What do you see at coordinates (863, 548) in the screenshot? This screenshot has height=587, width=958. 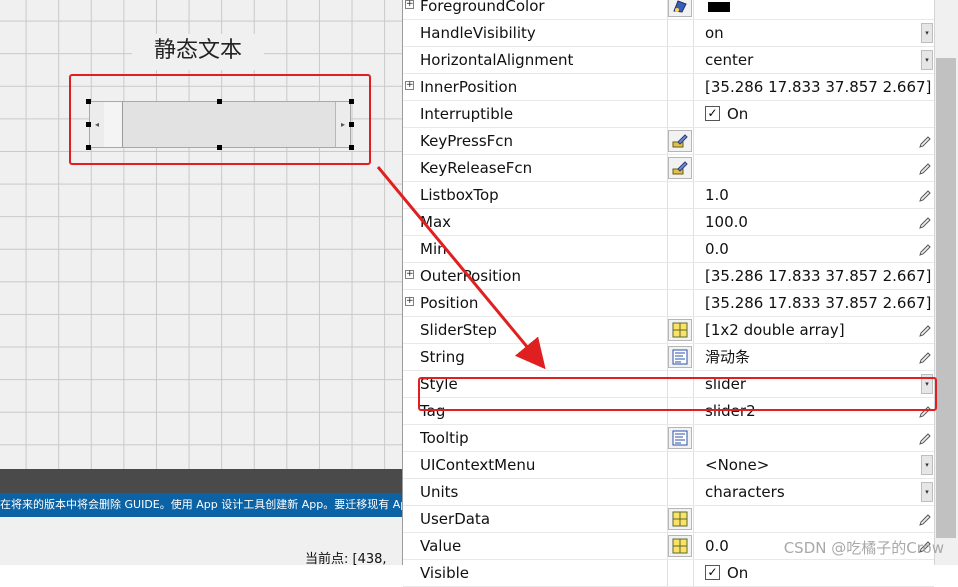 I see `watermark-text: CSDN @吃橘子的Crow` at bounding box center [863, 548].